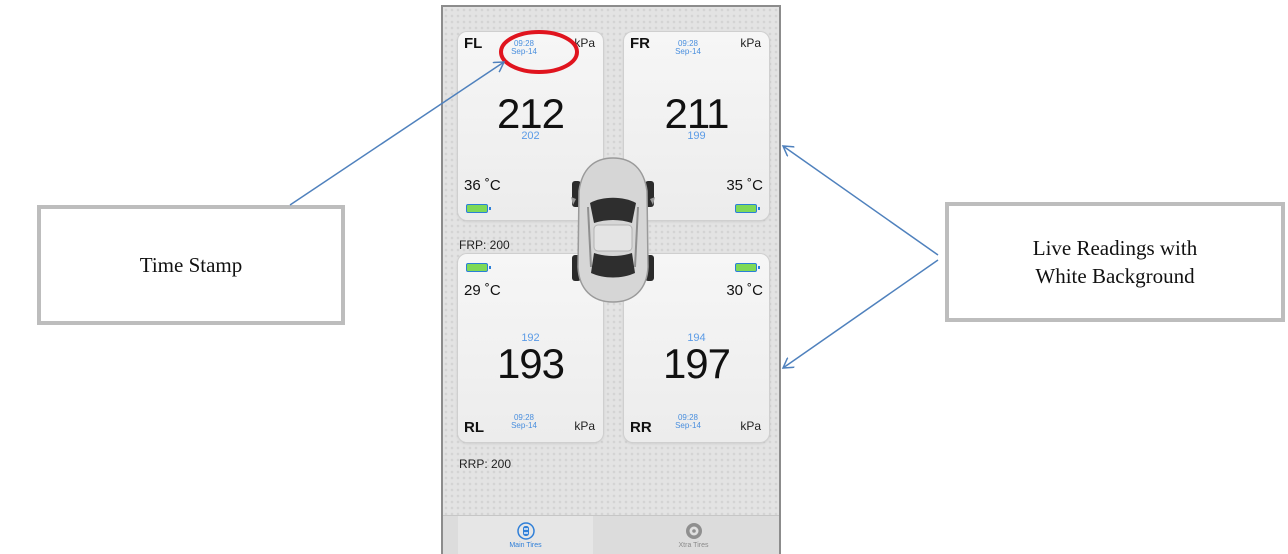 The width and height of the screenshot is (1288, 554). I want to click on tab-xtra-tires: Xtra Tires, so click(693, 535).